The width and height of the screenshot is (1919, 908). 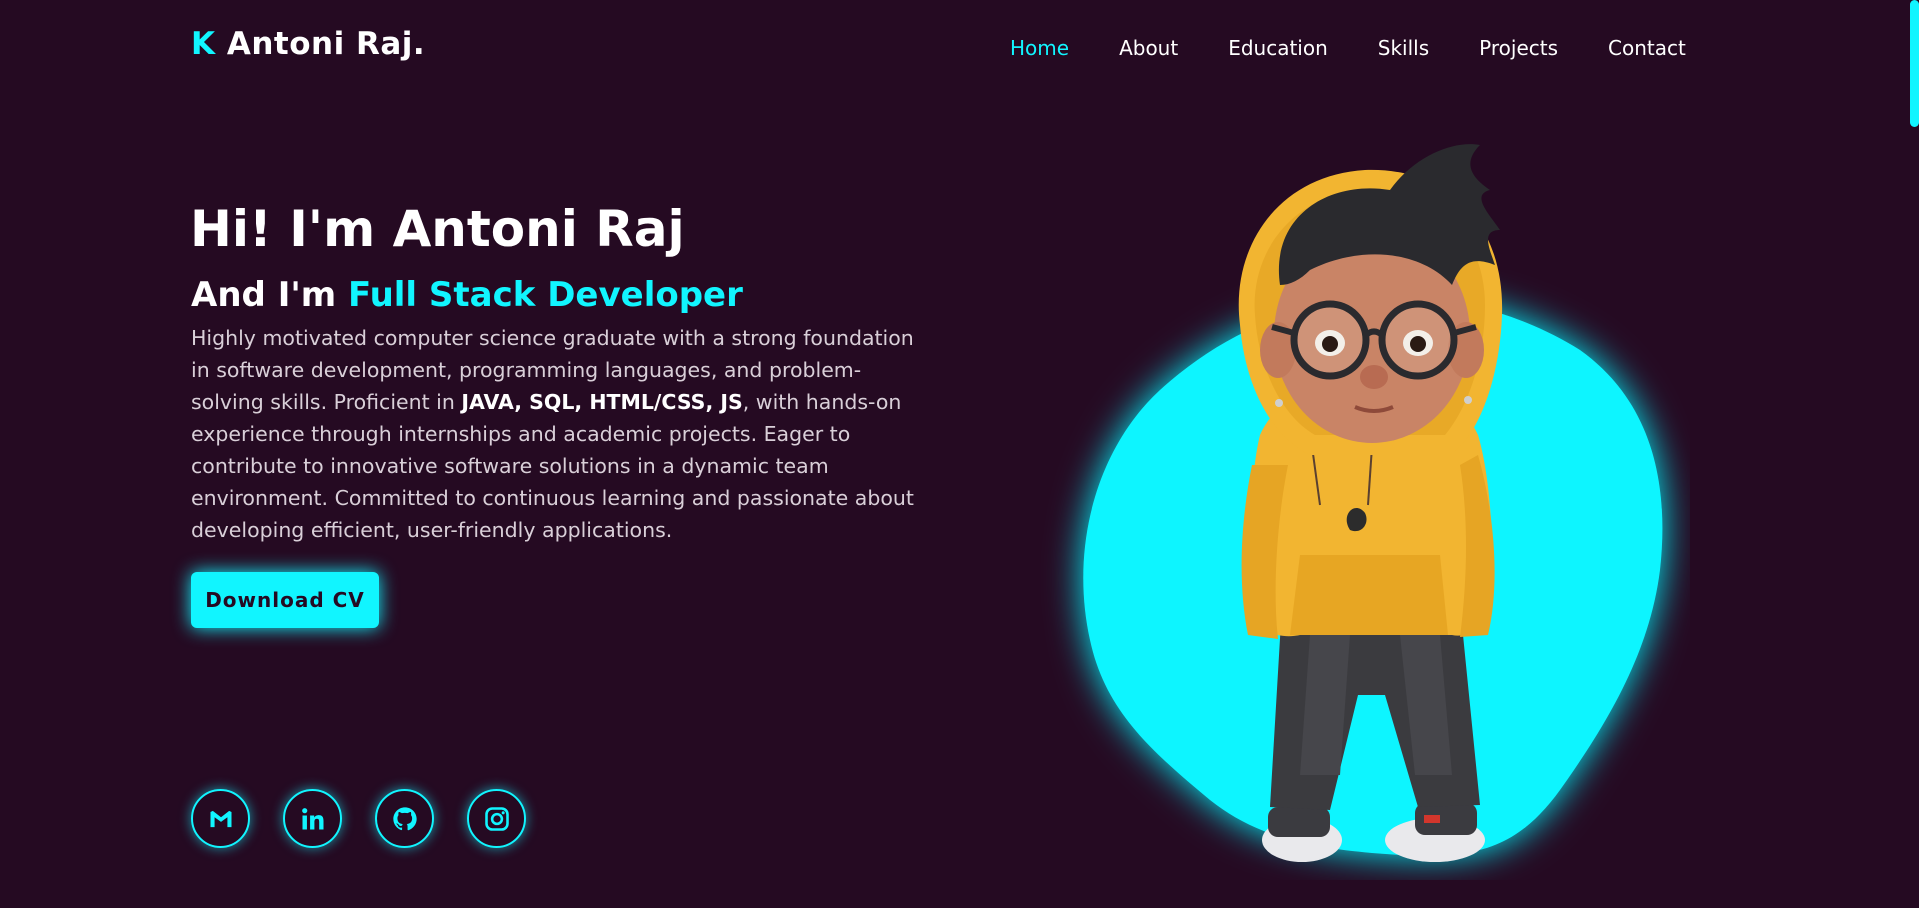 What do you see at coordinates (1375, 707) in the screenshot?
I see `pants` at bounding box center [1375, 707].